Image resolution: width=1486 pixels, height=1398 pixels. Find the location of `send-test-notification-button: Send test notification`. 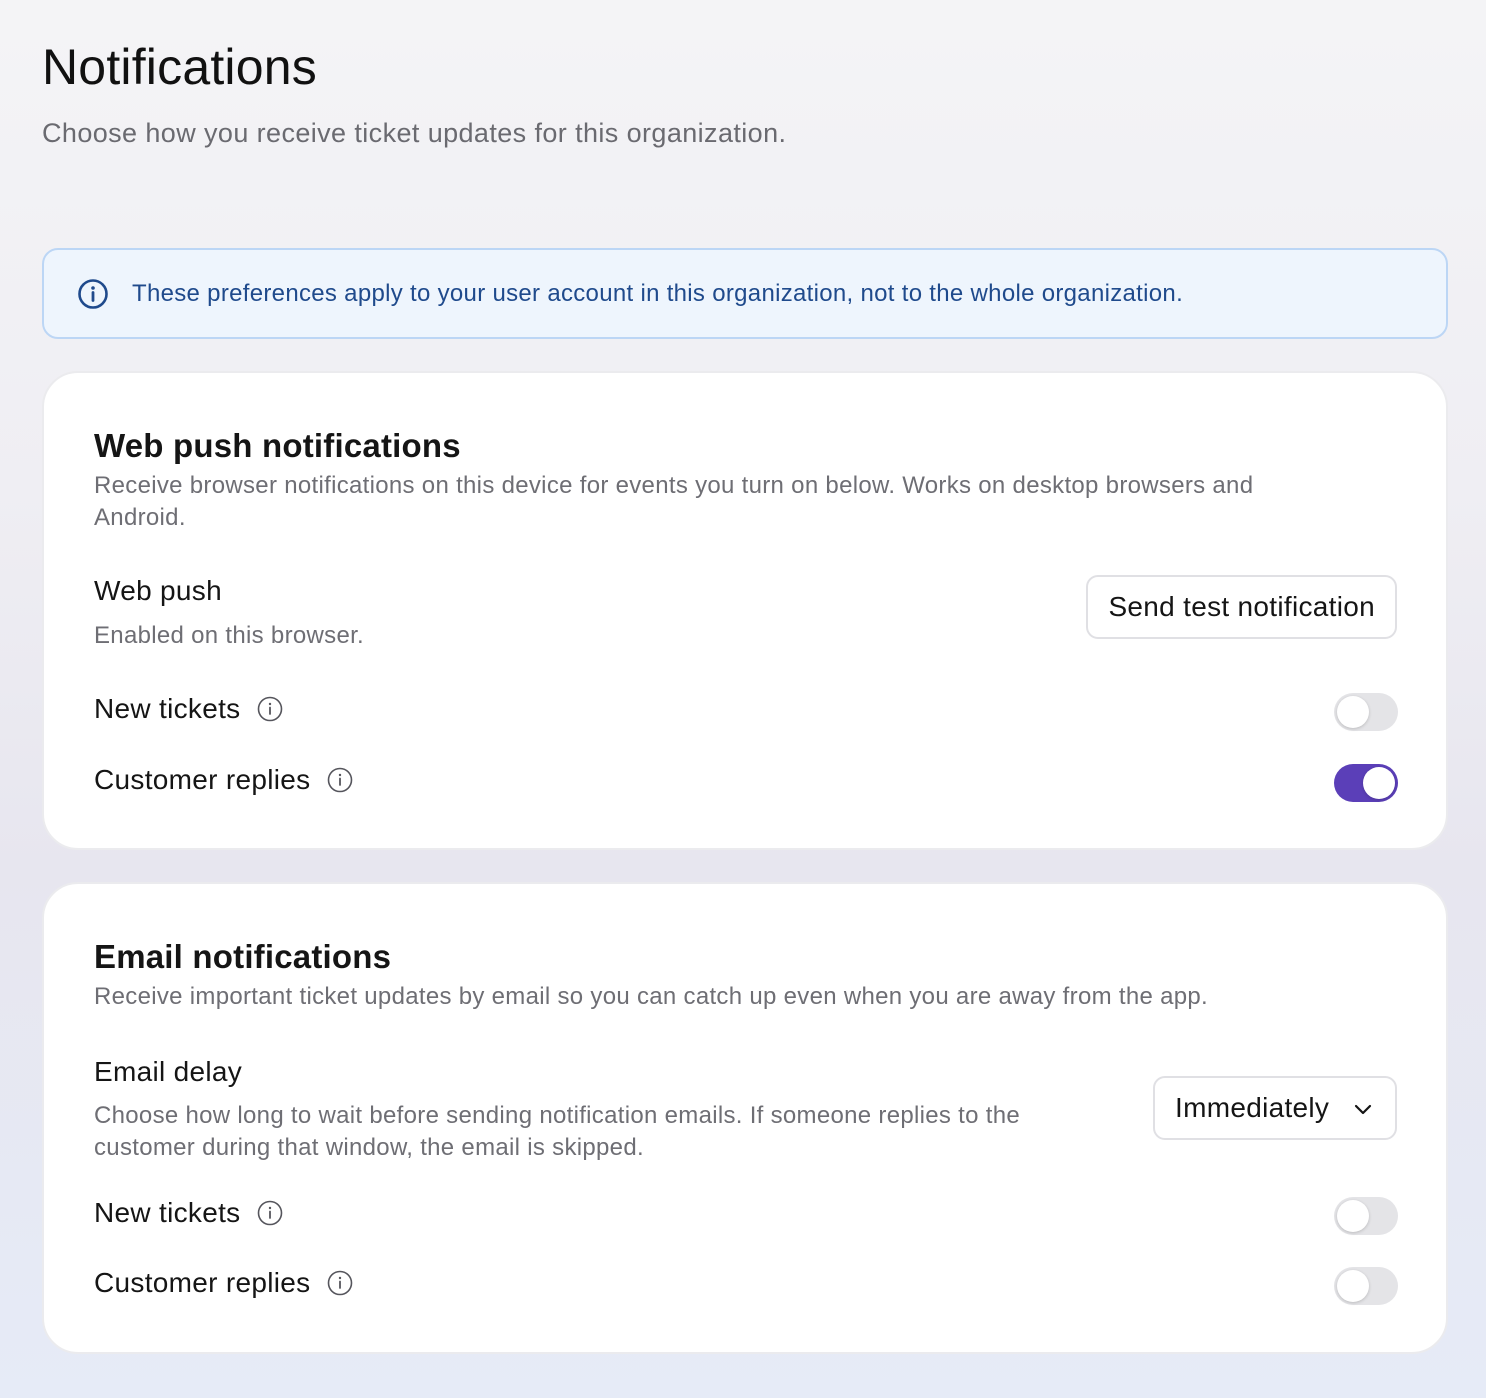

send-test-notification-button: Send test notification is located at coordinates (1241, 607).